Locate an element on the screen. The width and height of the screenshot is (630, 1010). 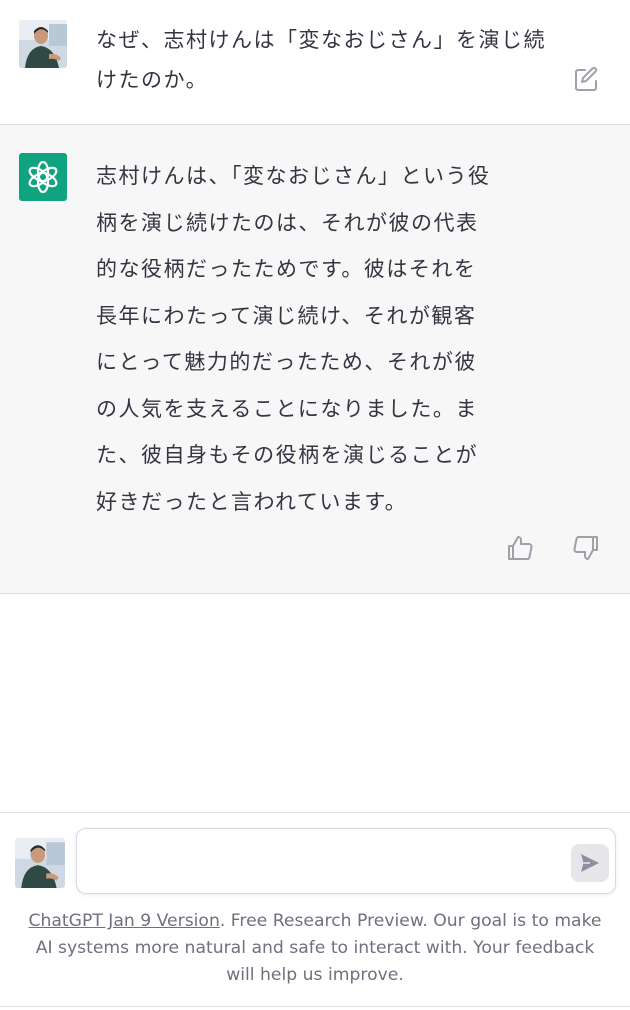
message-input-box is located at coordinates (346, 861).